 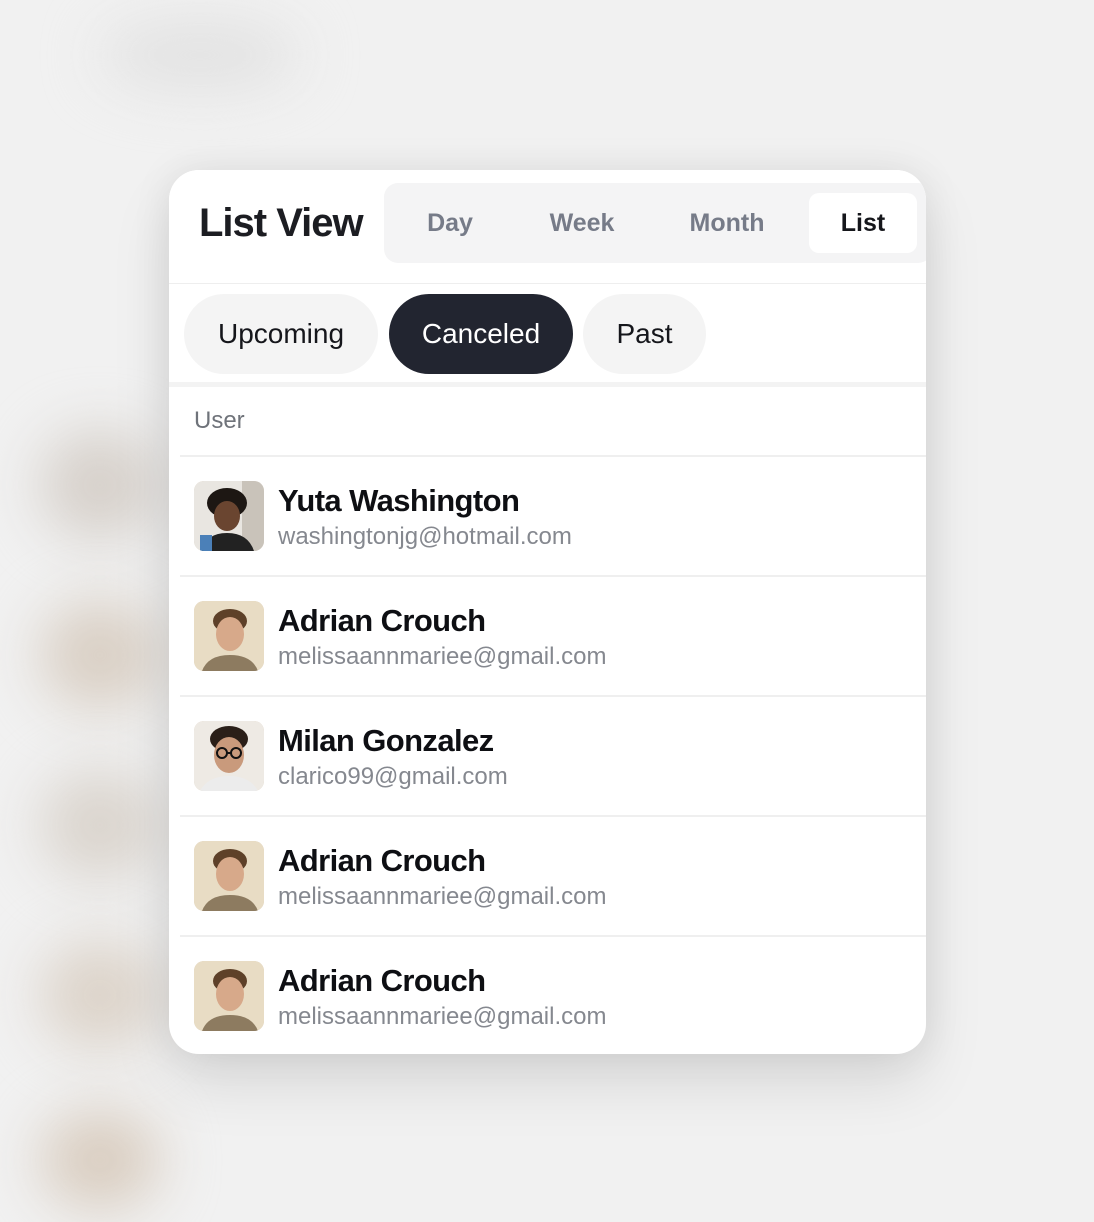 What do you see at coordinates (727, 223) in the screenshot?
I see `tab-month: Month` at bounding box center [727, 223].